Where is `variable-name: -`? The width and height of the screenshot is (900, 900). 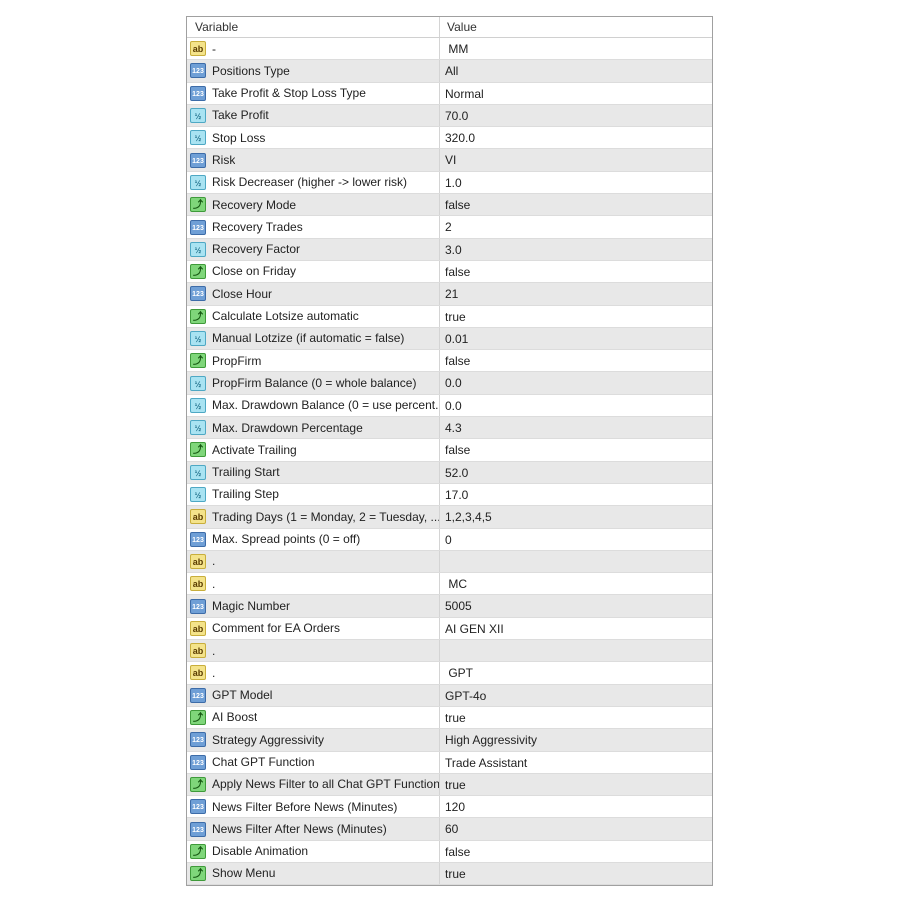
variable-name: - is located at coordinates (214, 48).